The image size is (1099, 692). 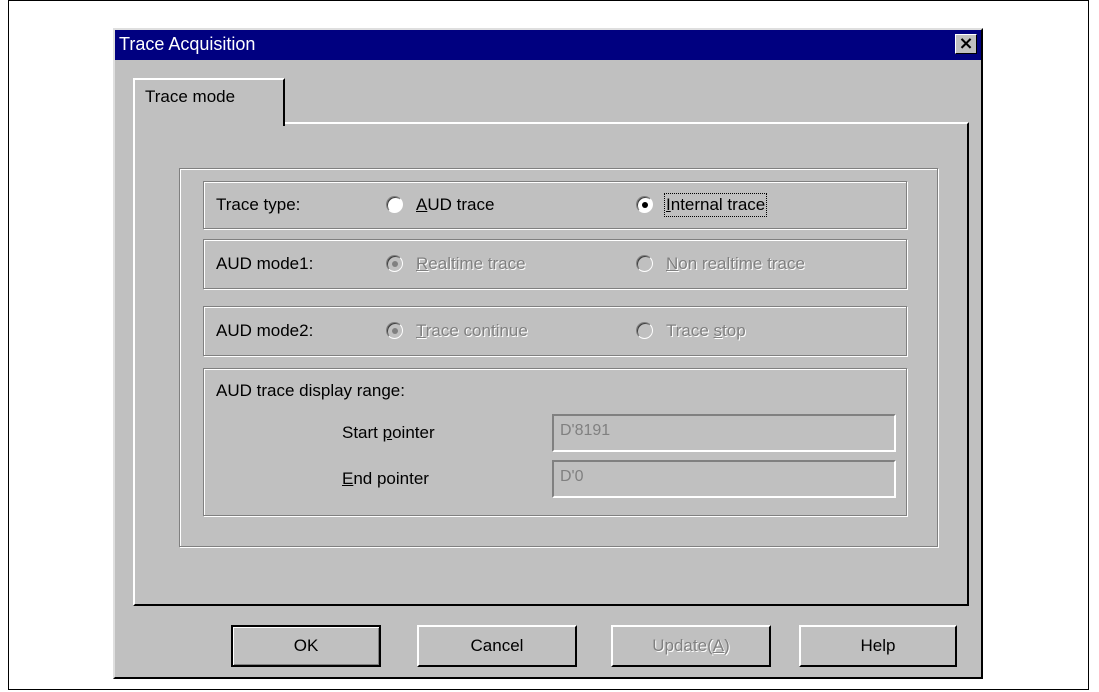 What do you see at coordinates (310, 390) in the screenshot?
I see `display-range-label: AUD trace display range:` at bounding box center [310, 390].